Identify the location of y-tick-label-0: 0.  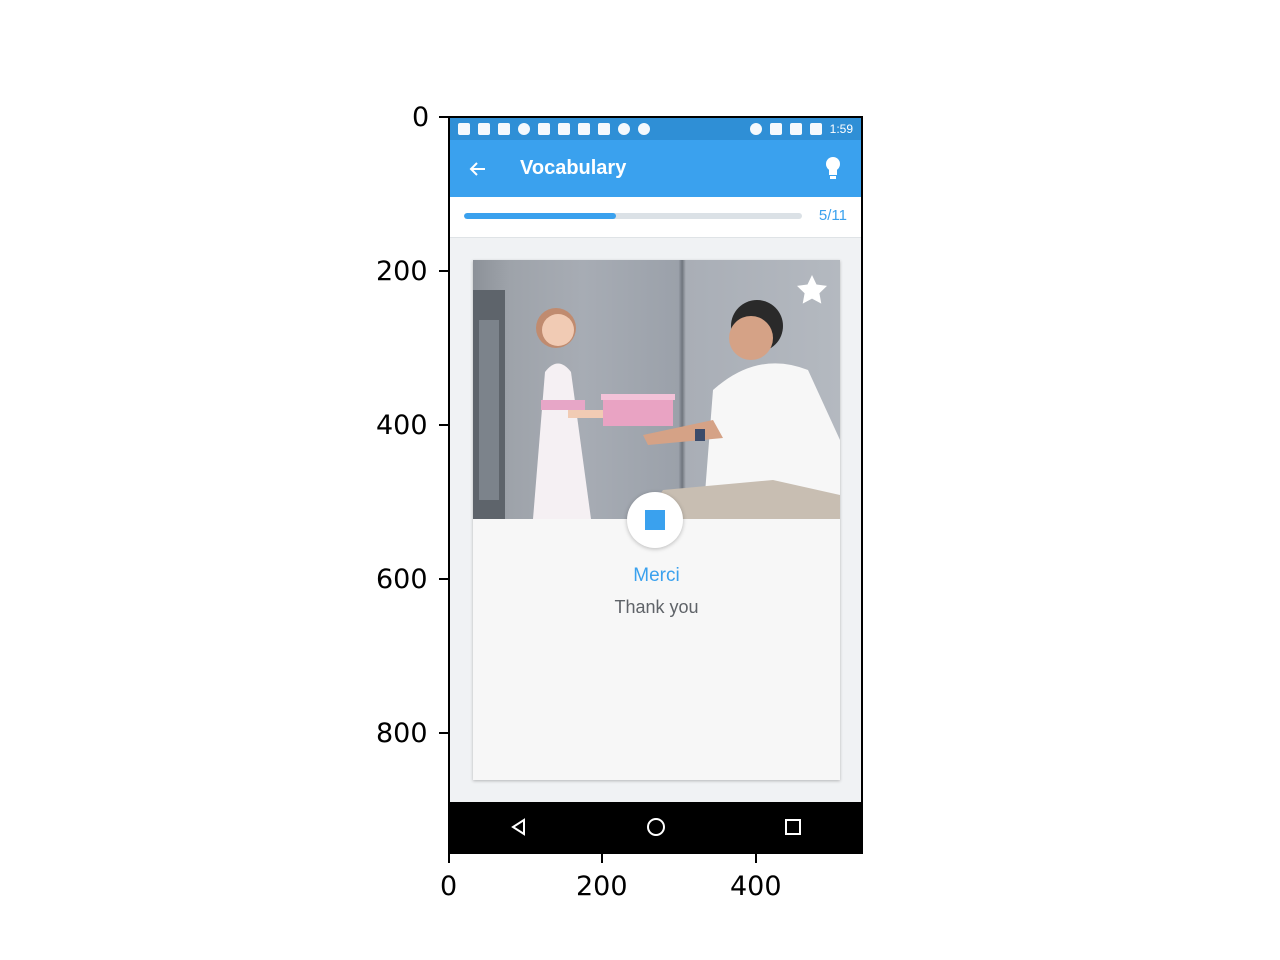
(421, 117).